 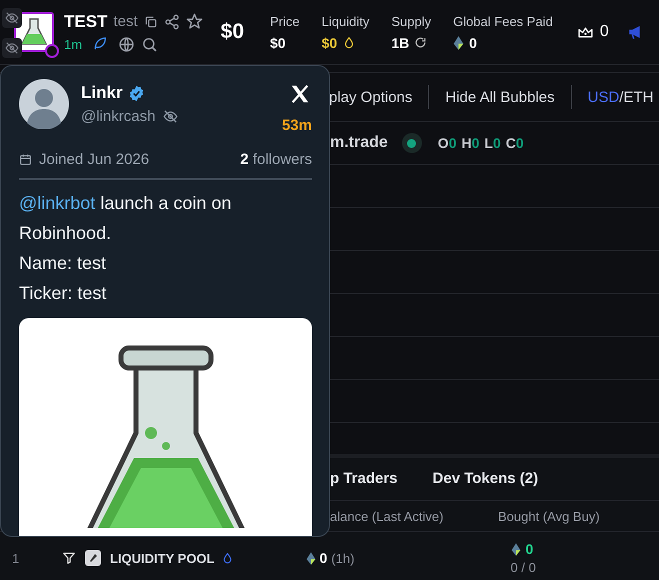 I want to click on last-active: (1h), so click(x=342, y=558).